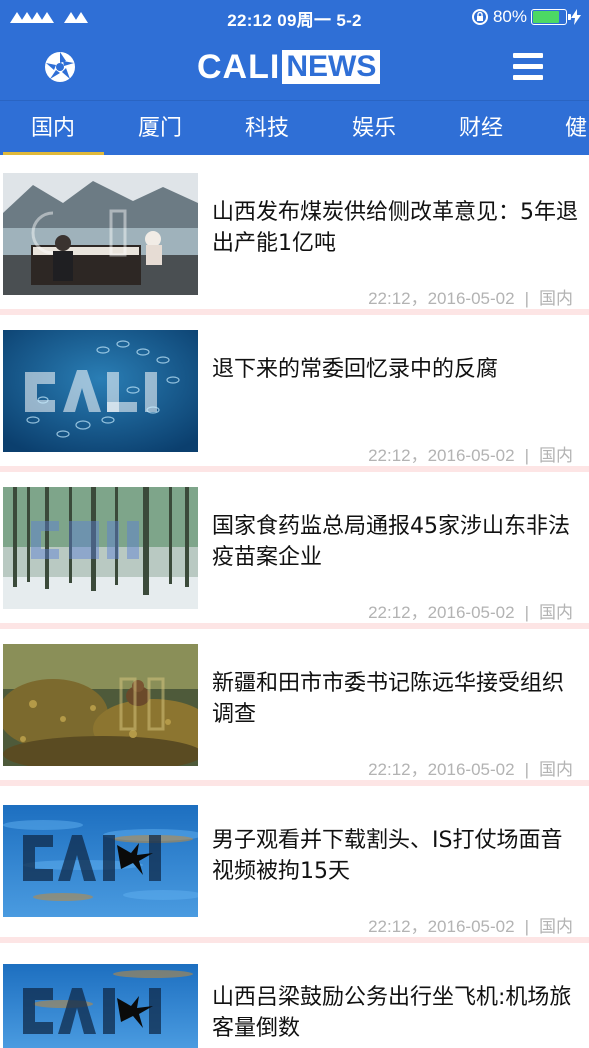  What do you see at coordinates (160, 128) in the screenshot?
I see `tab-xiamen: 厦门` at bounding box center [160, 128].